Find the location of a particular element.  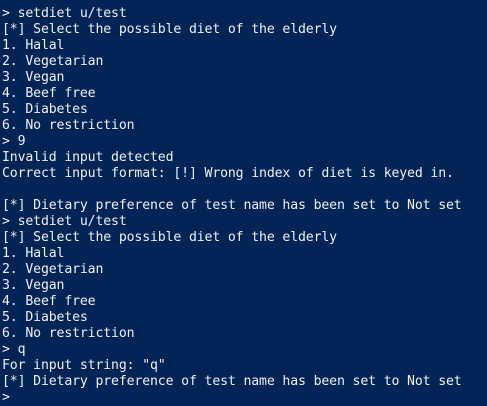

error-message: For input string: "q" is located at coordinates (84, 365).